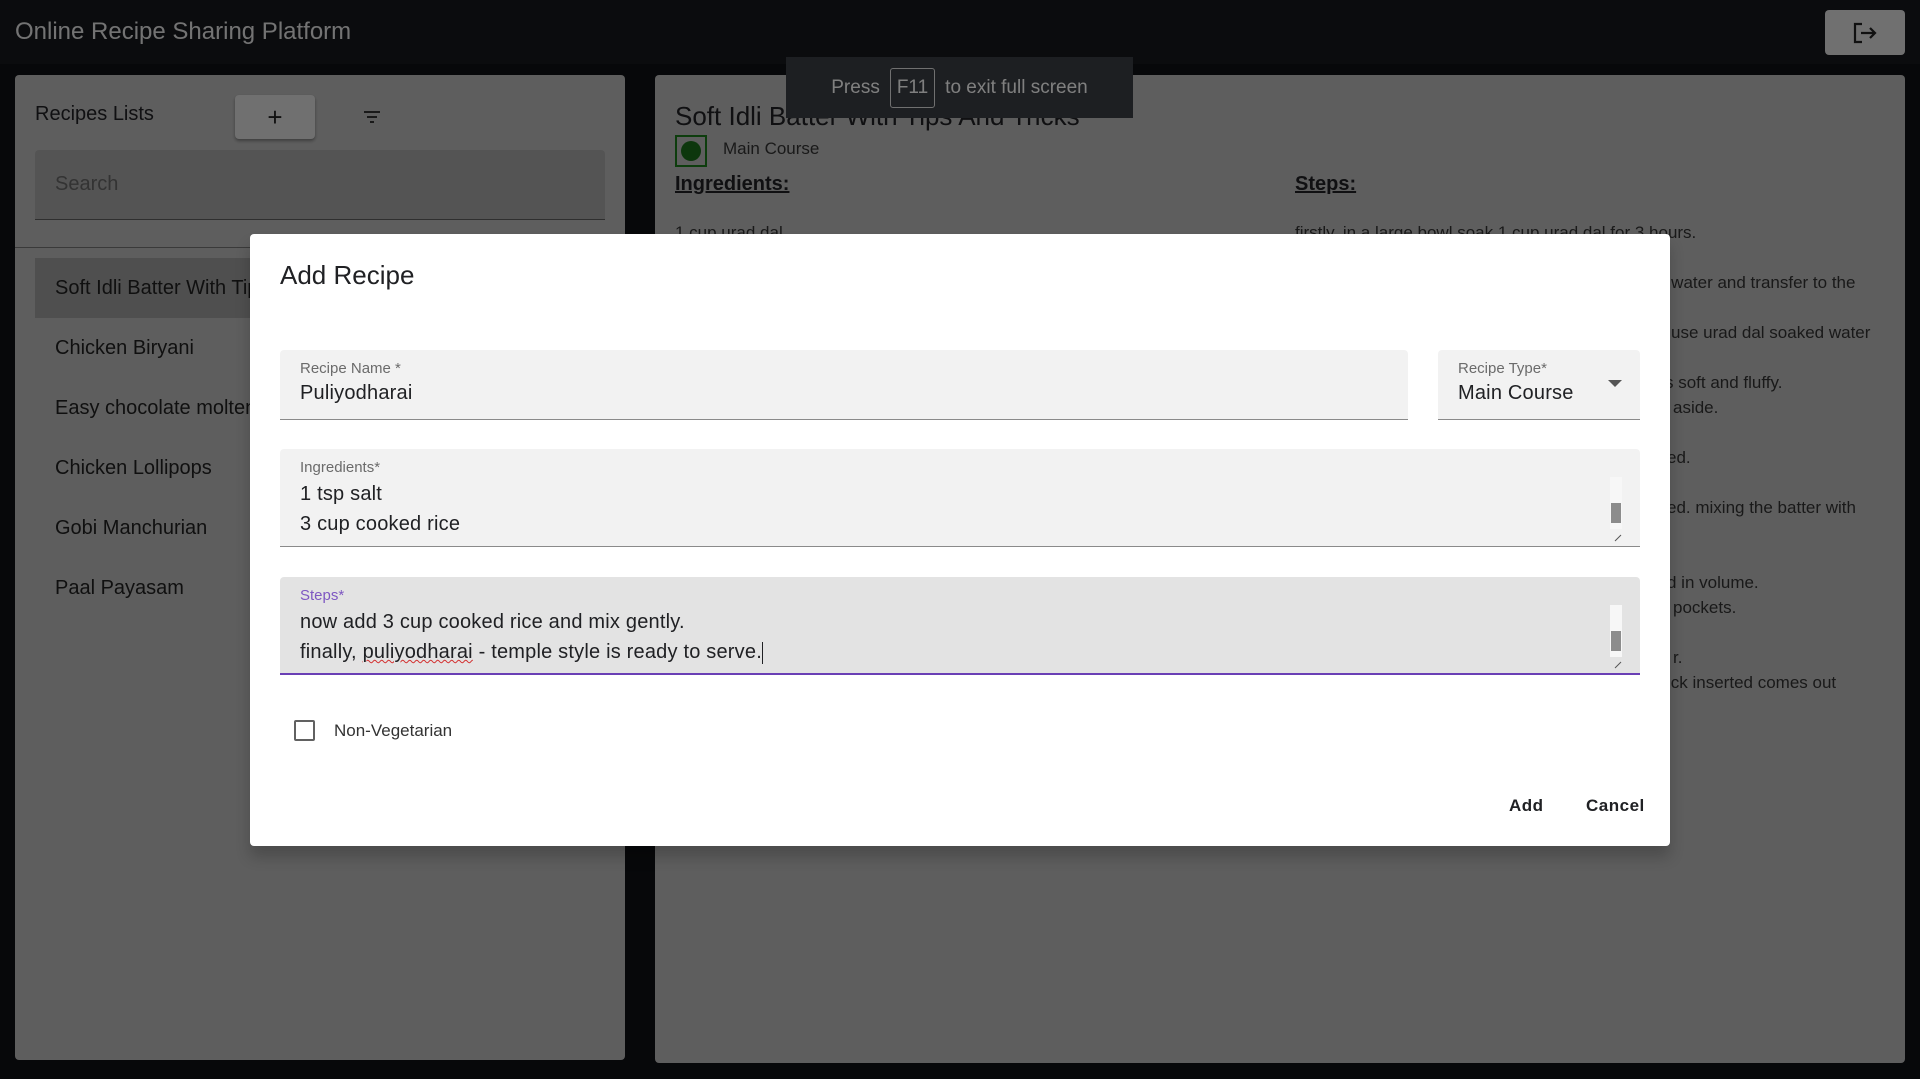 The image size is (1920, 1079). I want to click on recipe-name-input: Puliyodharai, so click(356, 393).